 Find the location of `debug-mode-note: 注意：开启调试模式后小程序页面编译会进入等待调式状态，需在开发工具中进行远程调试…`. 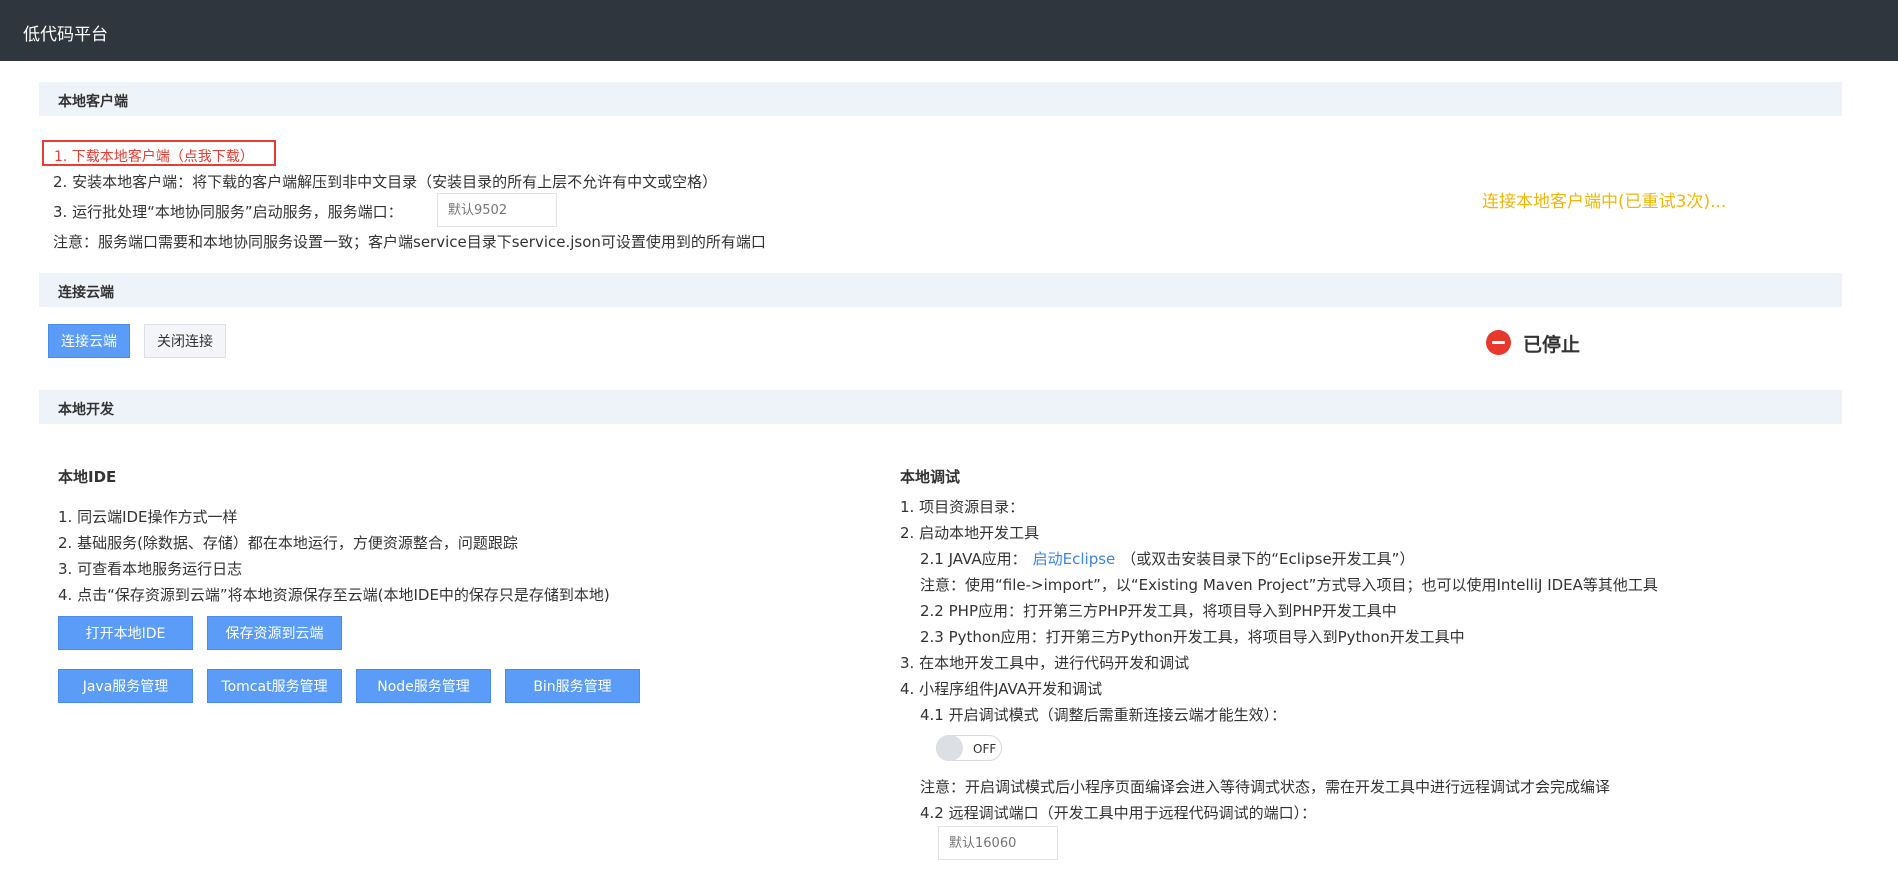

debug-mode-note: 注意：开启调试模式后小程序页面编译会进入等待调式状态，需在开发工具中进行远程调试… is located at coordinates (1265, 787).